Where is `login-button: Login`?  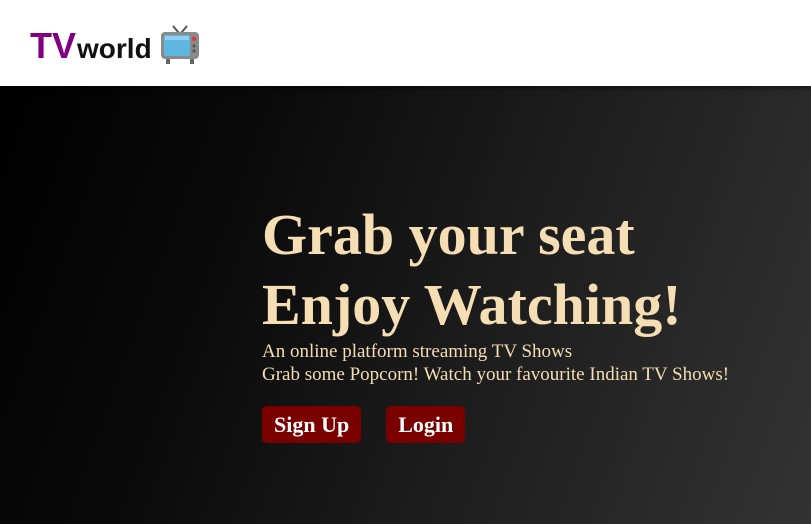
login-button: Login is located at coordinates (426, 424).